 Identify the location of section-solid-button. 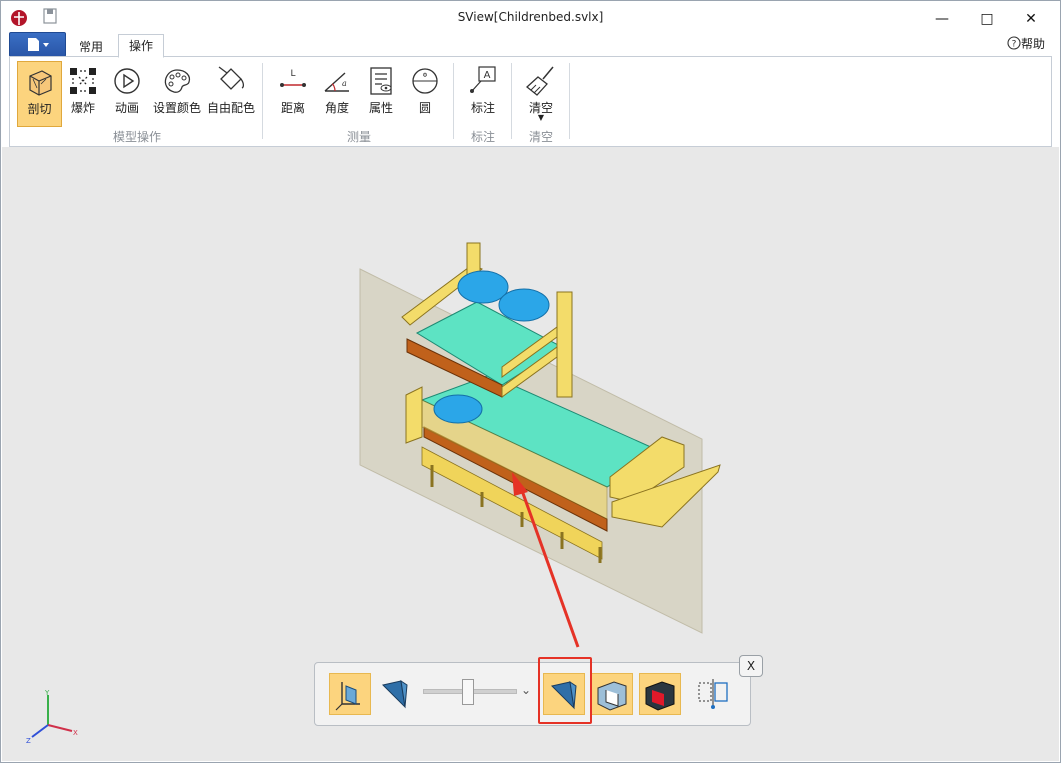
(395, 693).